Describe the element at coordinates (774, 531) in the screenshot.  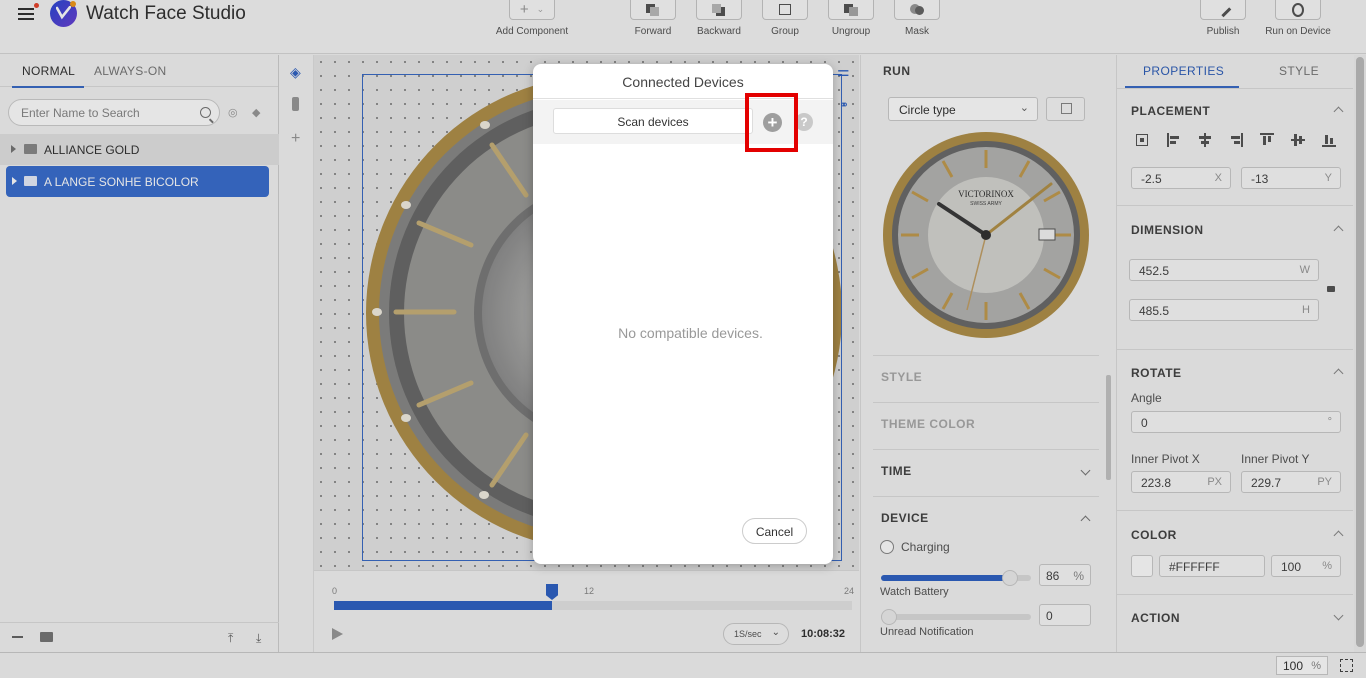
I see `cancel-button: Cancel` at that location.